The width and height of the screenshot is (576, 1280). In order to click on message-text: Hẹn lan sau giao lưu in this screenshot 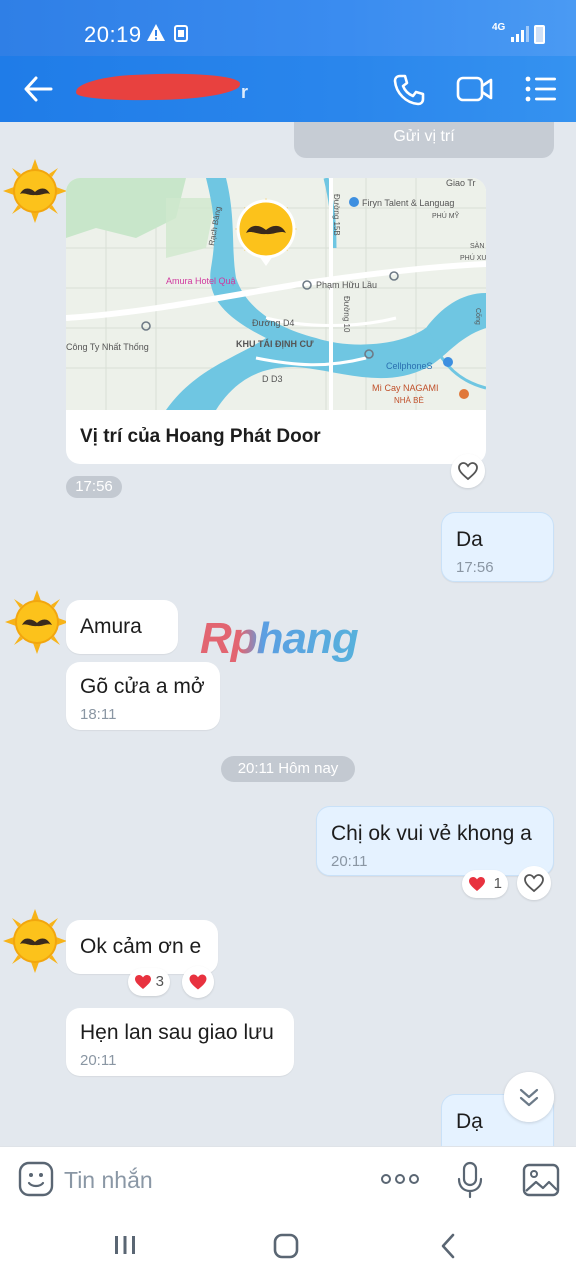, I will do `click(177, 1032)`.